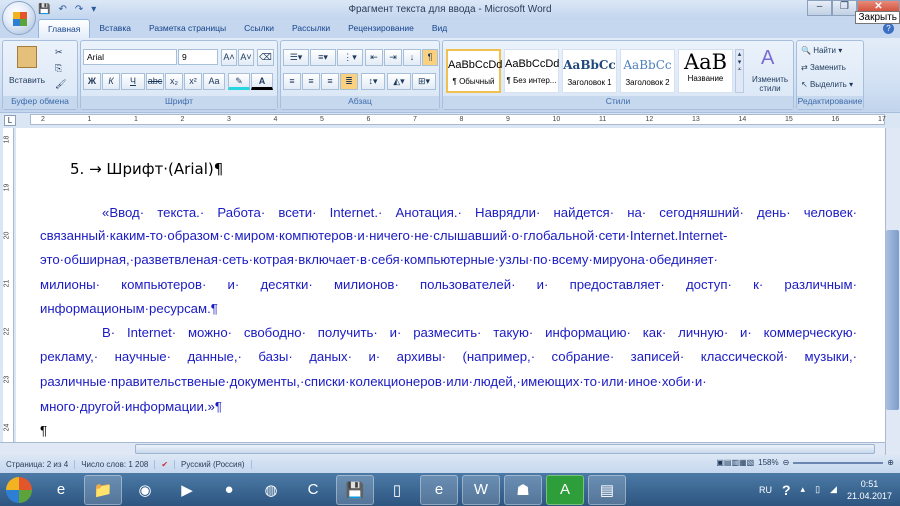  I want to click on language-indicator: RU, so click(765, 490).